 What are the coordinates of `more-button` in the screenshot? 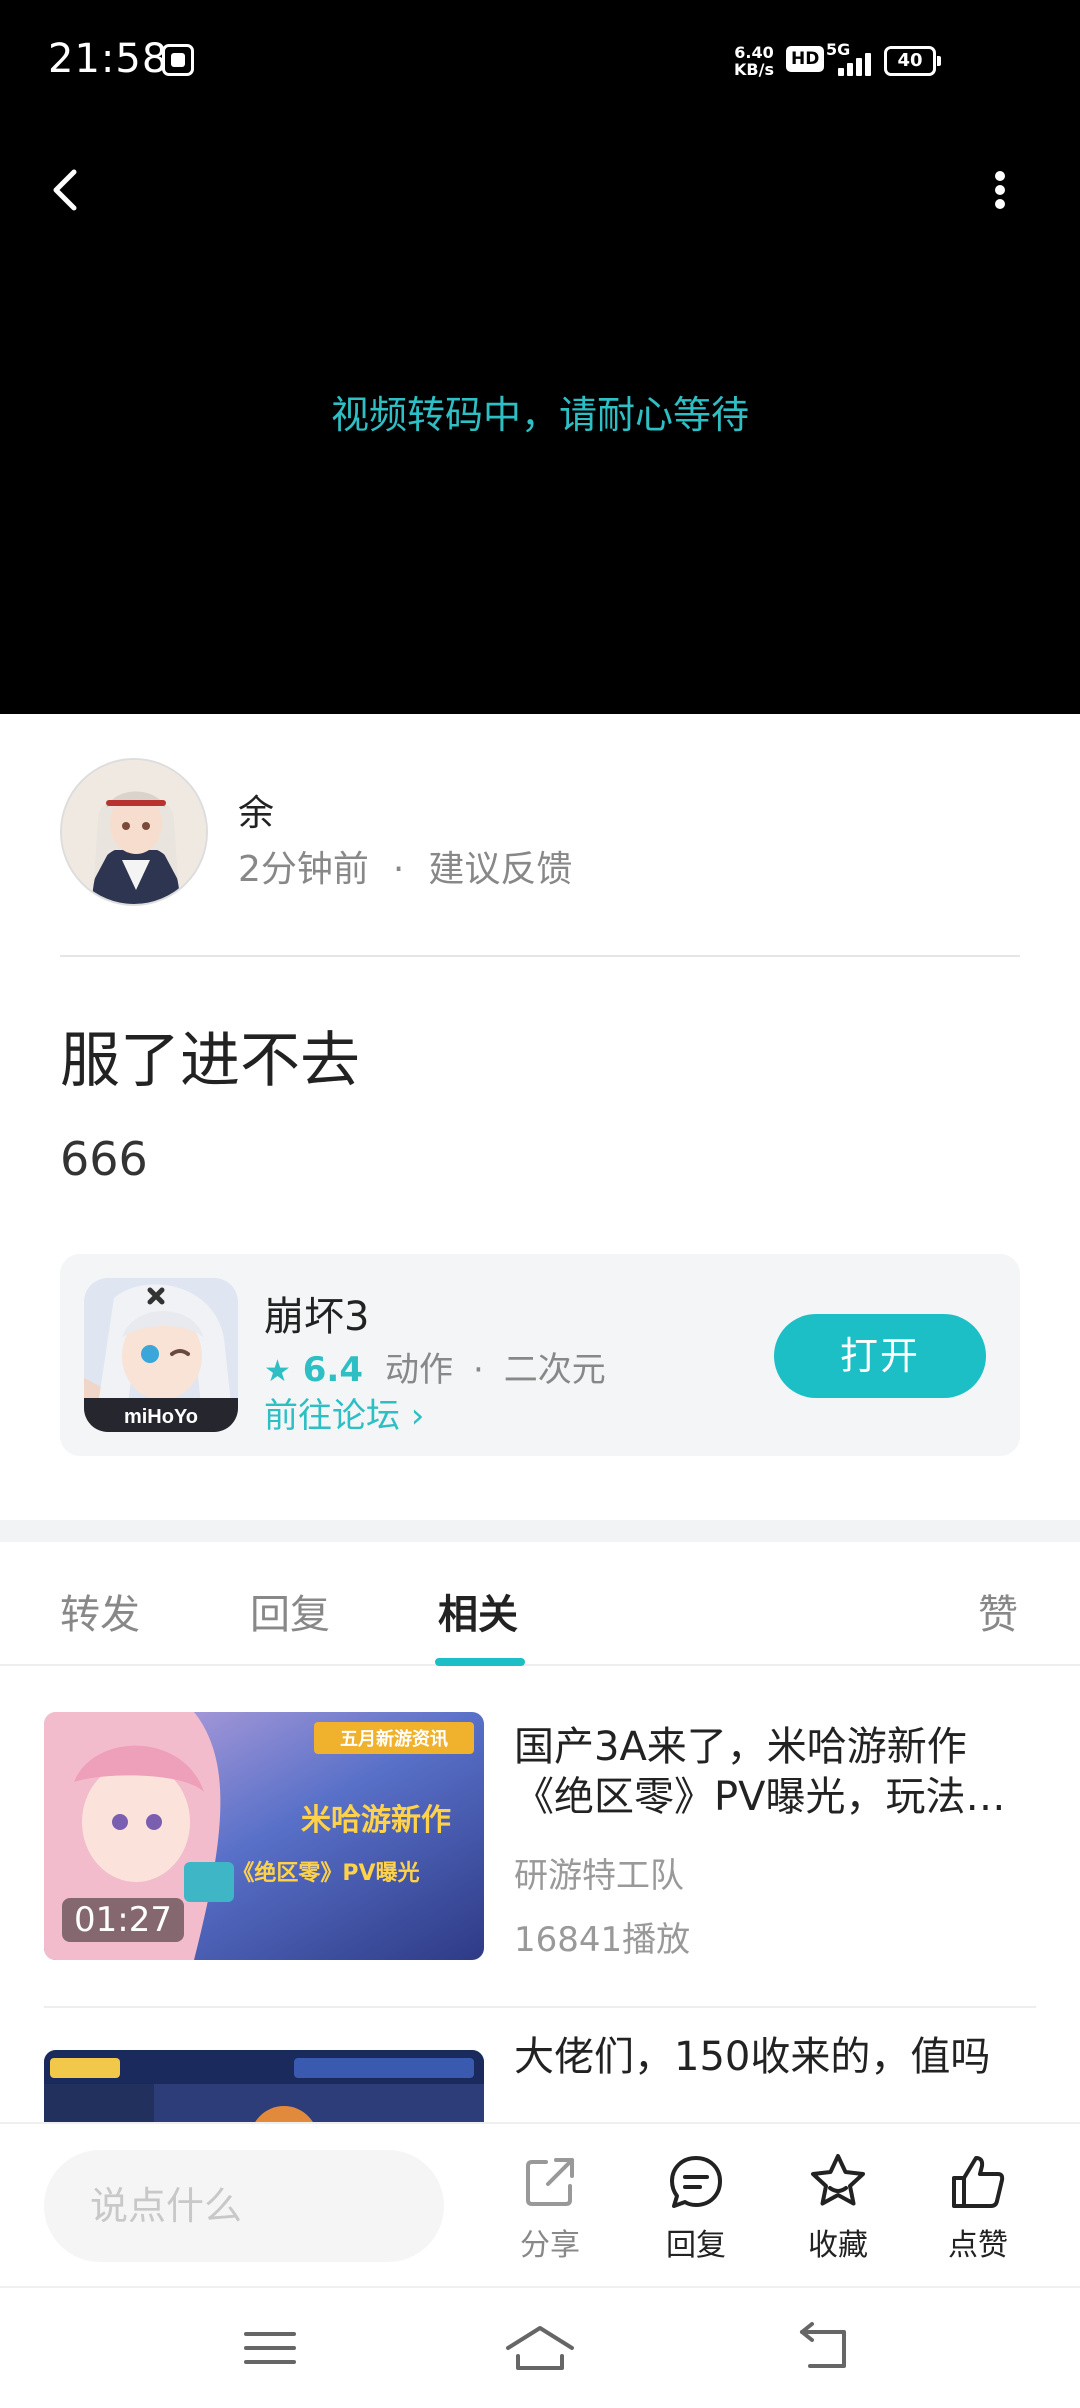 It's located at (1000, 190).